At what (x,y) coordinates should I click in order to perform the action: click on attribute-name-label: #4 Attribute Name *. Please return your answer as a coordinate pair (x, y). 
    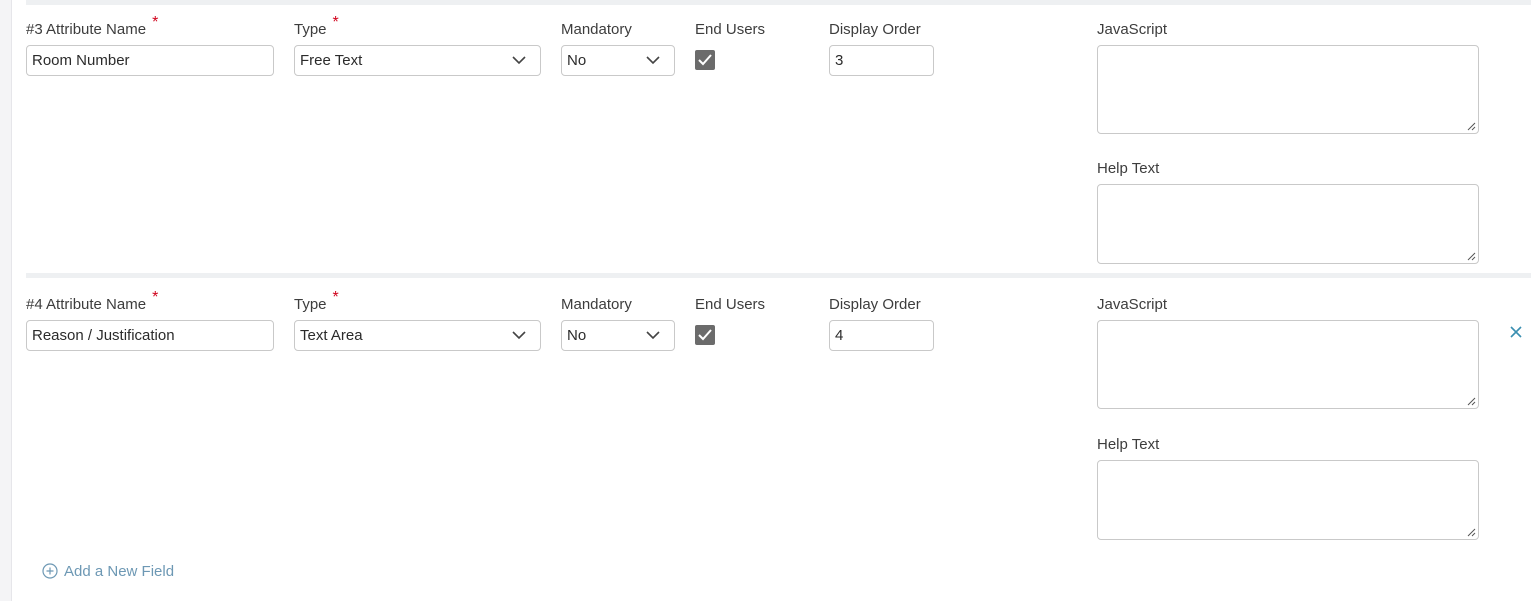
    Looking at the image, I should click on (92, 301).